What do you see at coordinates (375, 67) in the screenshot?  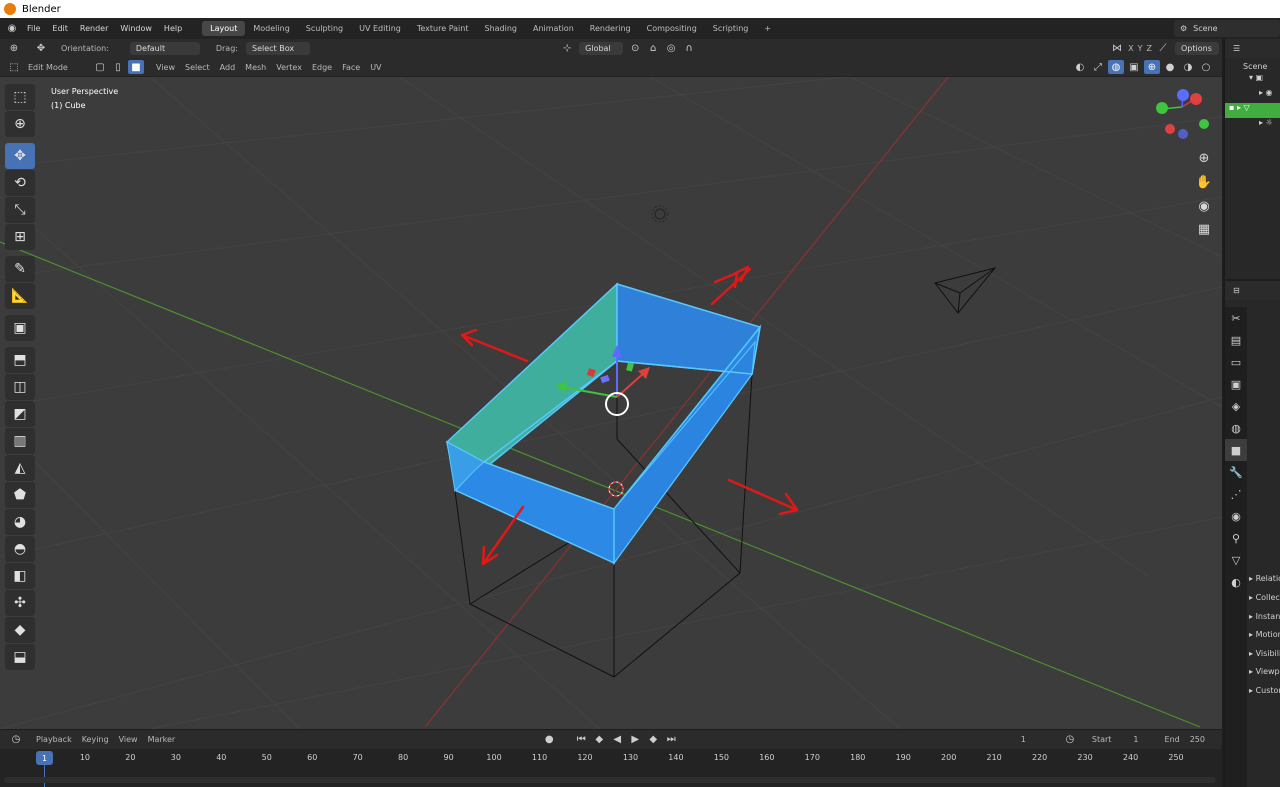 I see `menu-uv: UV` at bounding box center [375, 67].